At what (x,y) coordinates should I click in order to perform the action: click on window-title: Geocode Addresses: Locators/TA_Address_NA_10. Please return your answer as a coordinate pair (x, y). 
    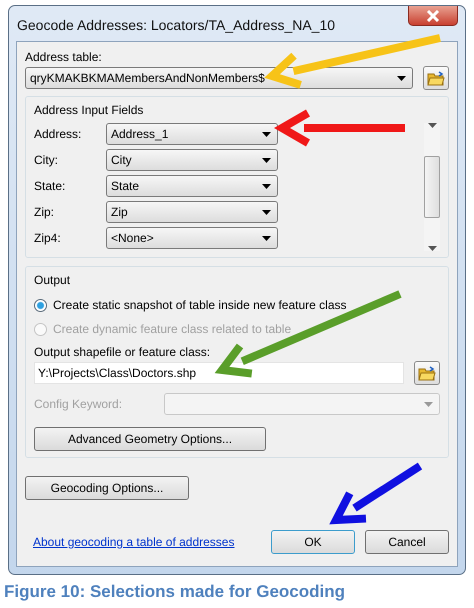
    Looking at the image, I should click on (176, 25).